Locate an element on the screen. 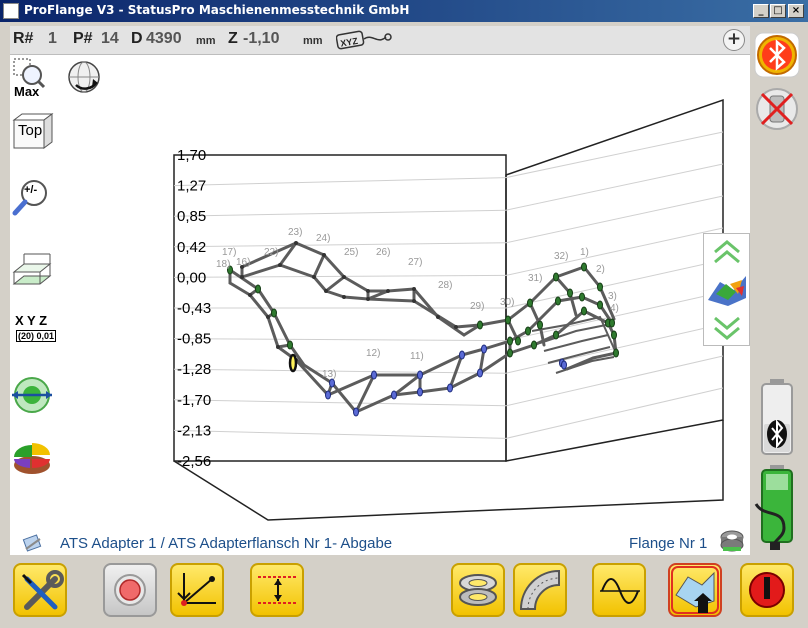  record-icon is located at coordinates (130, 590).